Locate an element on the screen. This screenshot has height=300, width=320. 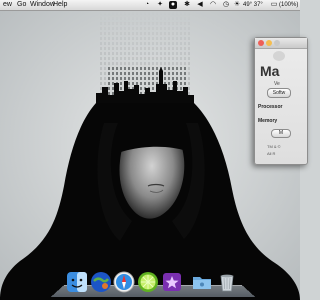
battery-percent: (100%) is located at coordinates (288, 5).